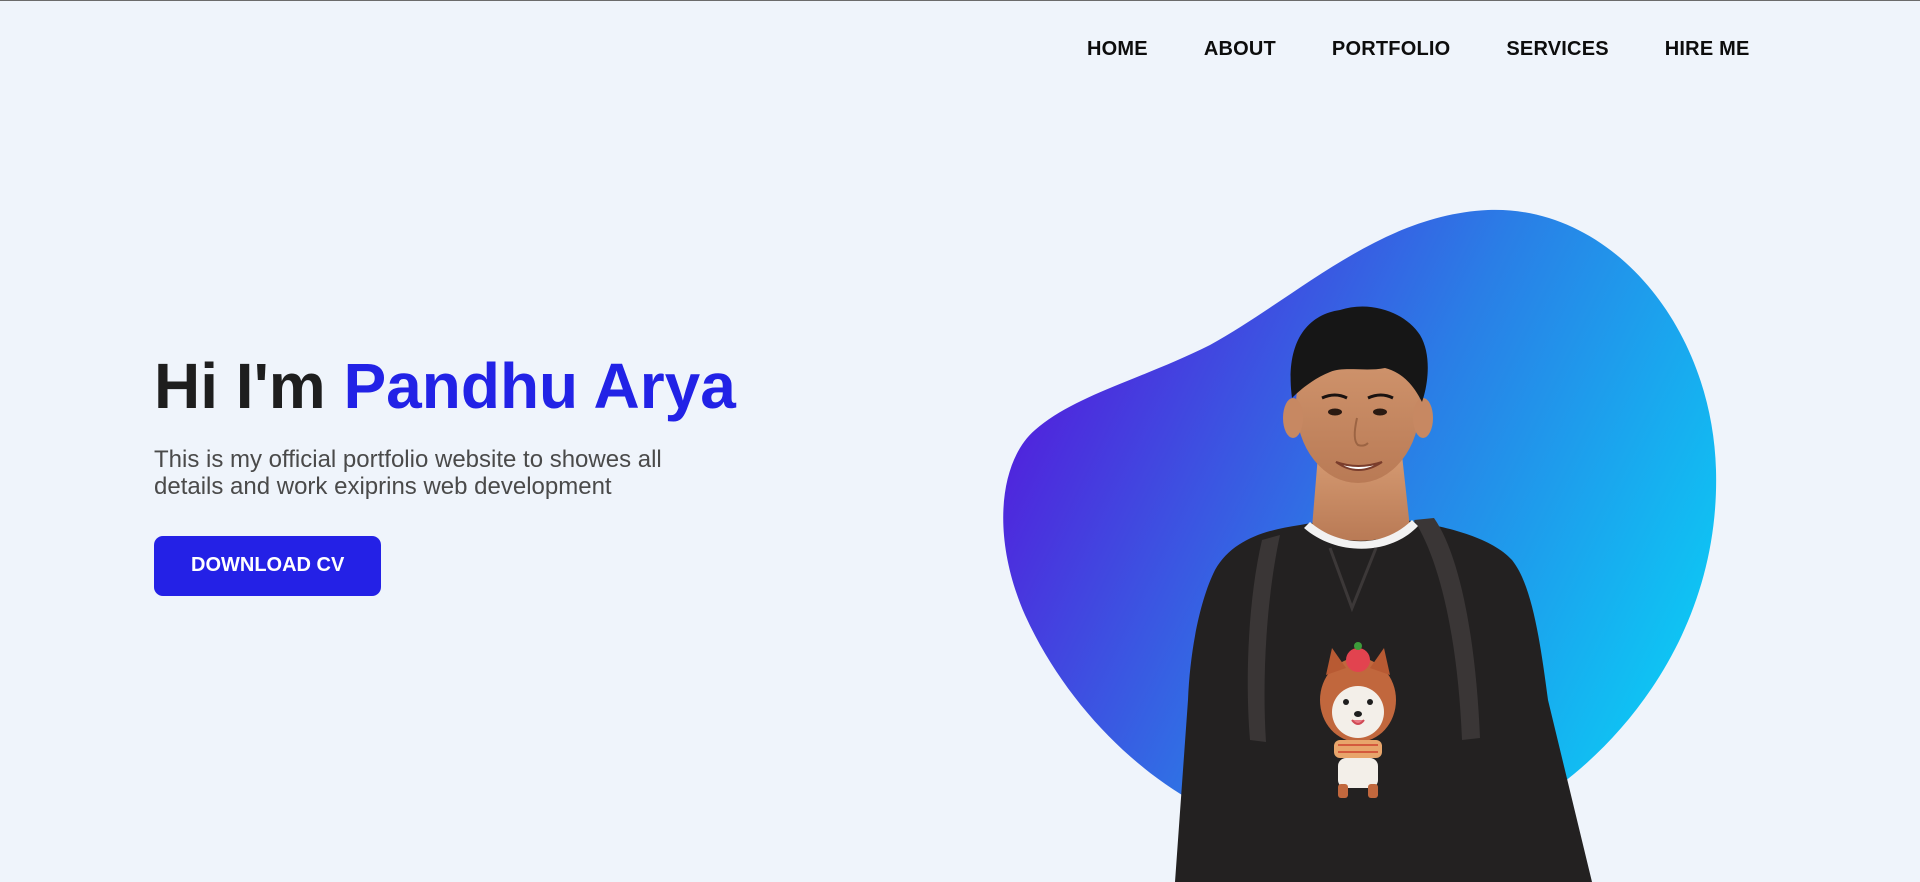  I want to click on dog-emblem, so click(1358, 720).